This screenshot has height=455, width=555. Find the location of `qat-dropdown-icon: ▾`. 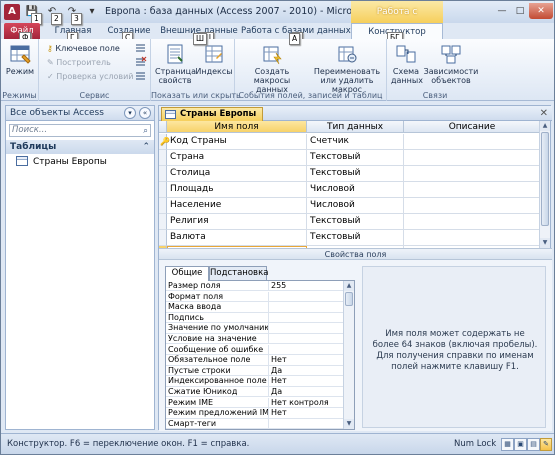

qat-dropdown-icon: ▾ is located at coordinates (92, 12).